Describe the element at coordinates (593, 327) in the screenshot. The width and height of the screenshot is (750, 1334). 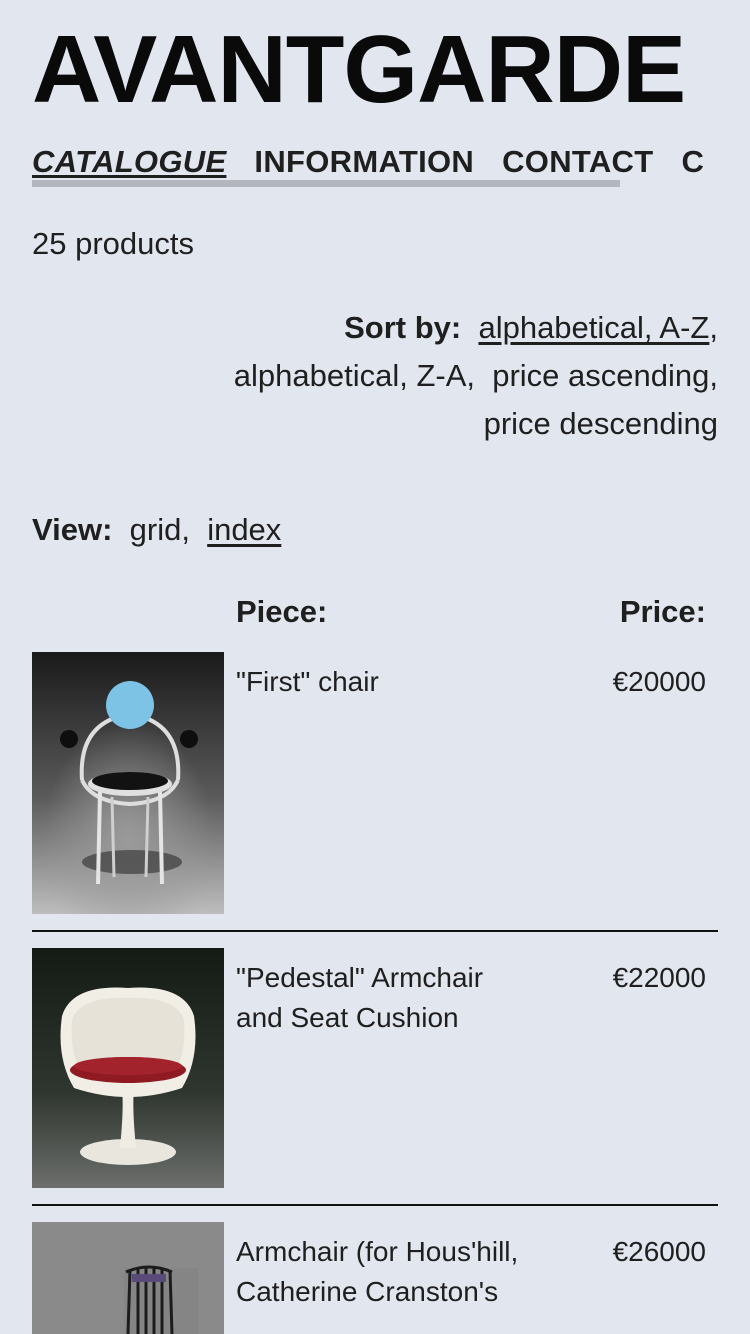
I see `sort-option-alpha-az: alphabetical, A-Z` at that location.